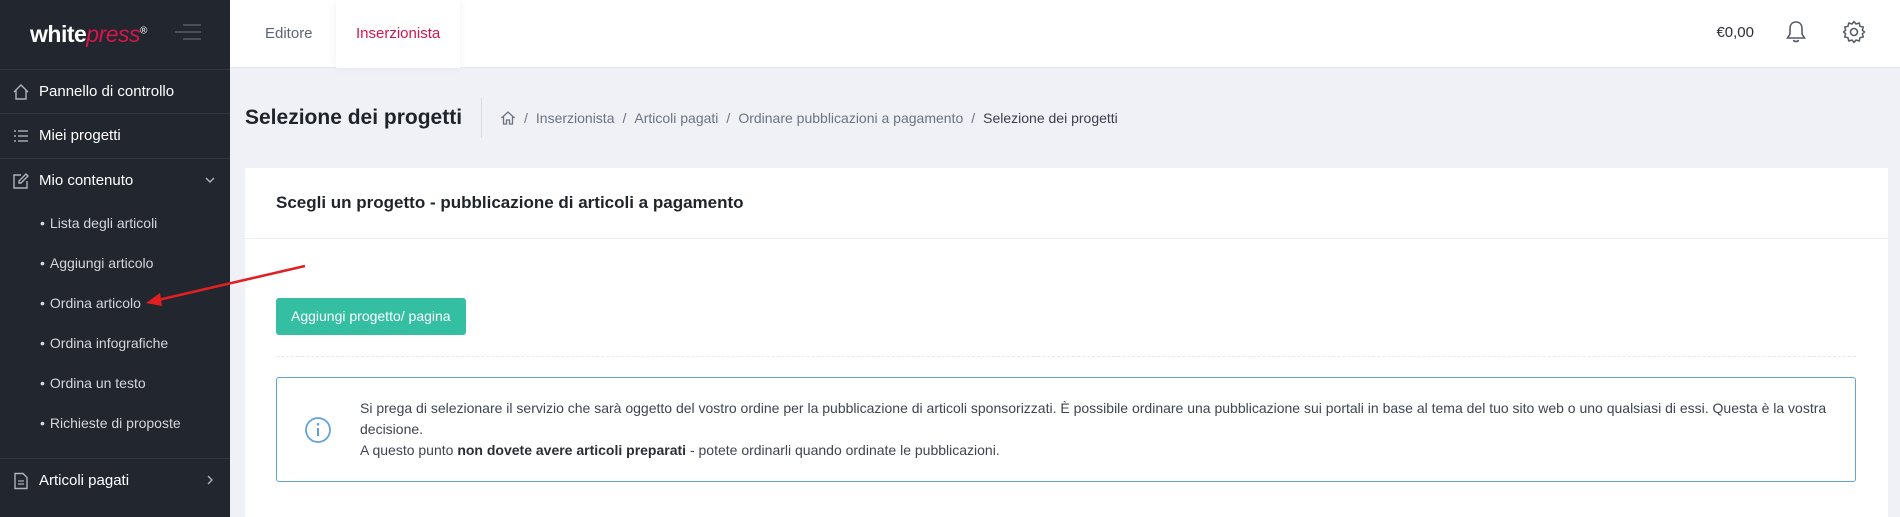 This screenshot has width=1900, height=517. I want to click on page-title: Selezione dei progetti, so click(354, 117).